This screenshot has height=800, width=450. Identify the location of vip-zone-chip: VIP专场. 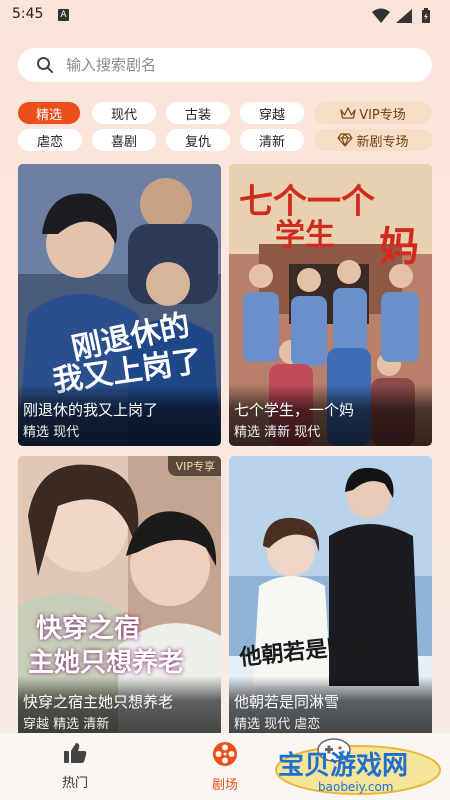
(373, 113).